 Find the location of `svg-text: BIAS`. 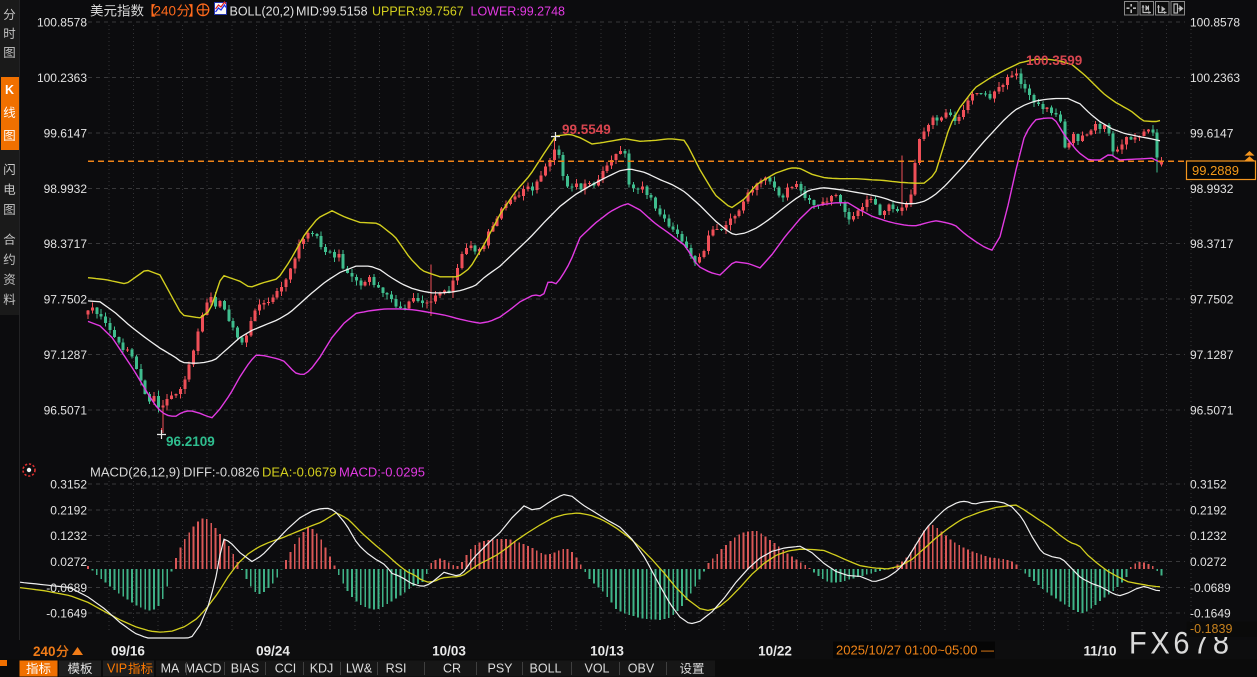

svg-text: BIAS is located at coordinates (245, 669).